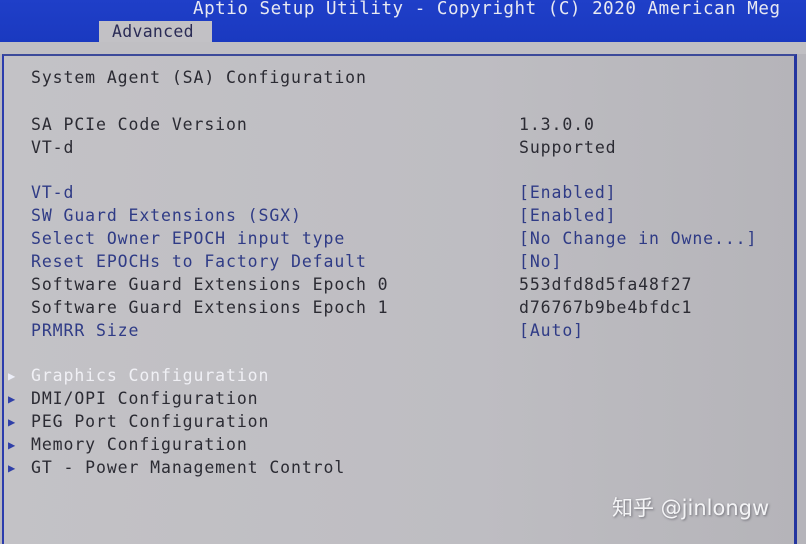 The height and width of the screenshot is (544, 806). What do you see at coordinates (139, 124) in the screenshot?
I see `info-label-pcie-version: SA PCIe Code Version` at bounding box center [139, 124].